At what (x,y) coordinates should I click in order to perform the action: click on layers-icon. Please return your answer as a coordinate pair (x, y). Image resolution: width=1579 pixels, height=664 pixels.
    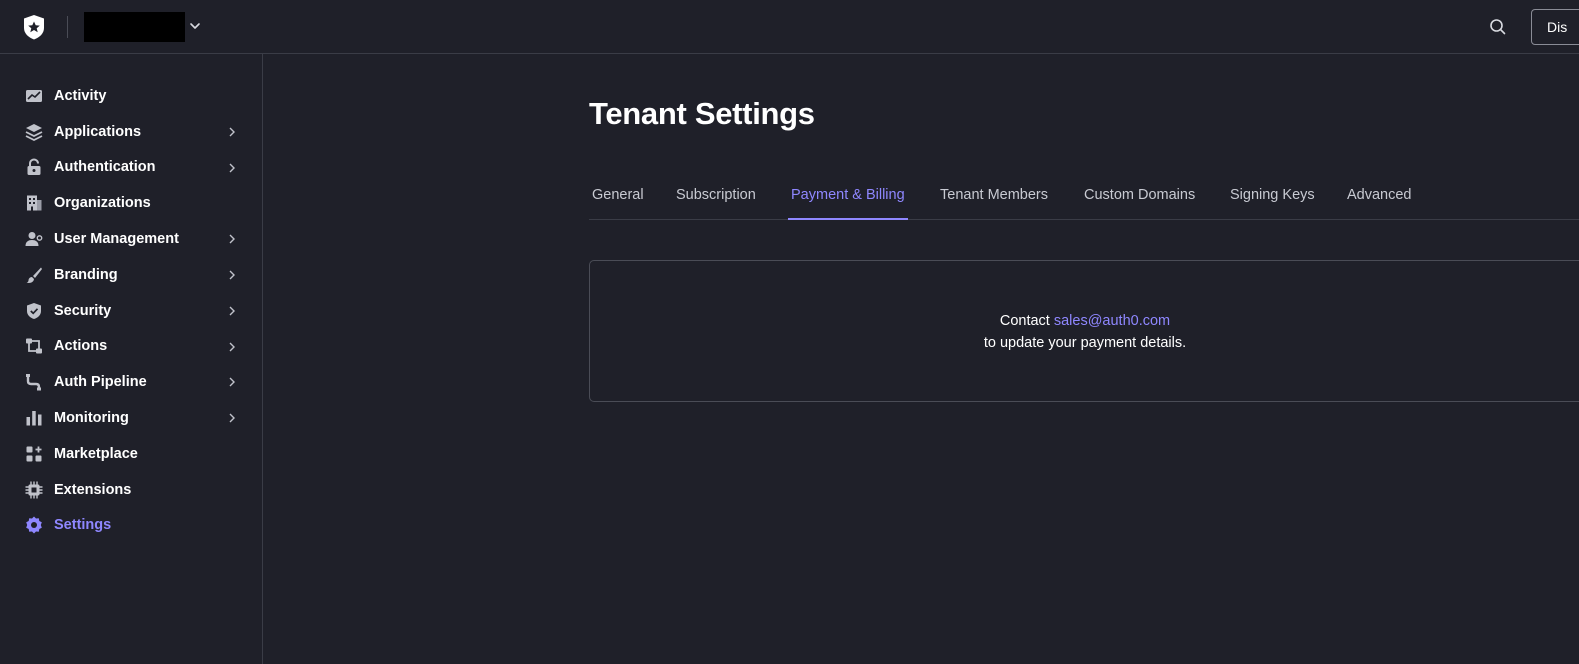
    Looking at the image, I should click on (34, 132).